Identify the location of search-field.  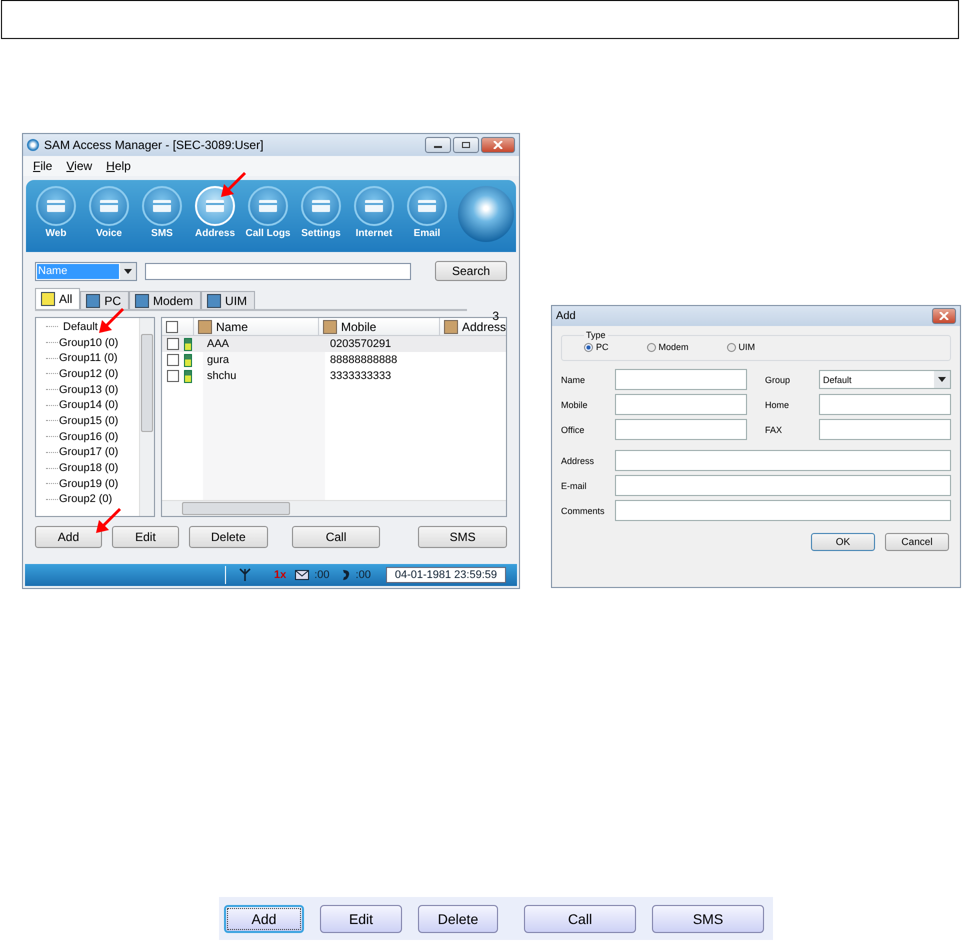
(278, 271).